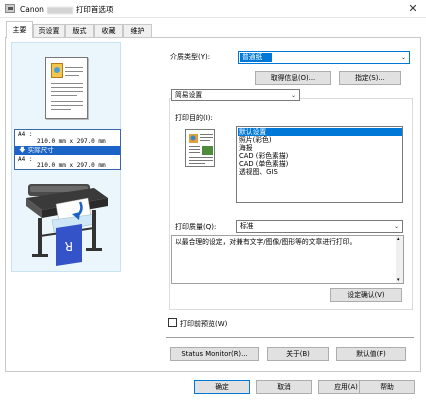 This screenshot has height=407, width=426. What do you see at coordinates (194, 118) in the screenshot?
I see `print-purpose-label: 打印目的(I):` at bounding box center [194, 118].